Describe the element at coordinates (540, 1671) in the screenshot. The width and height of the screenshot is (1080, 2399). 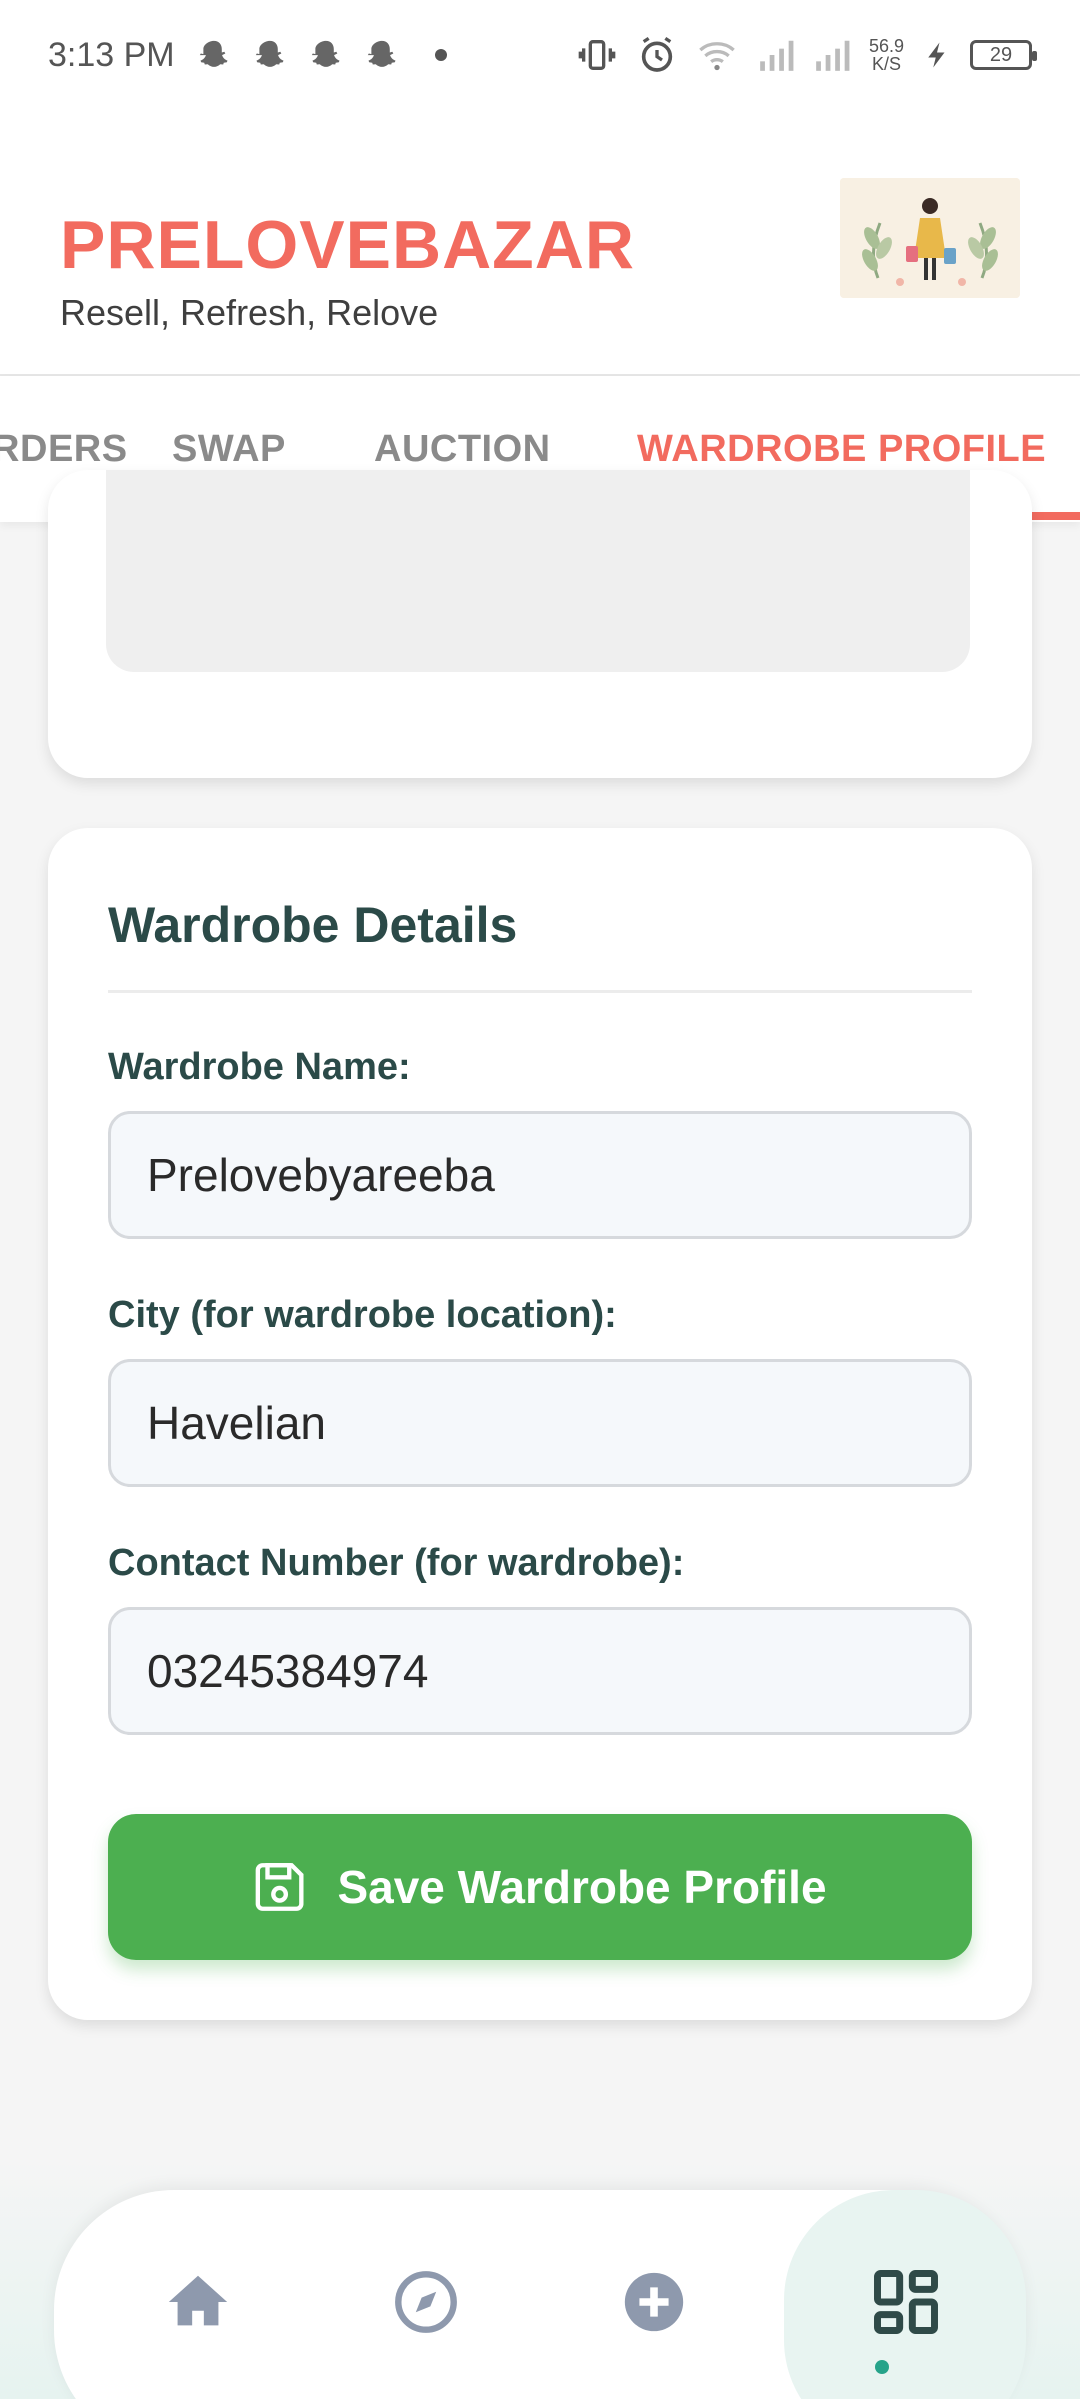
I see `contact-number-input` at that location.